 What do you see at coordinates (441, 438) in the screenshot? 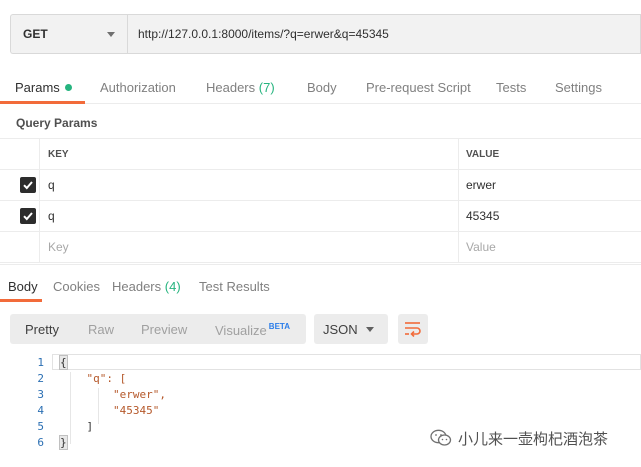
I see `wechat-icon` at bounding box center [441, 438].